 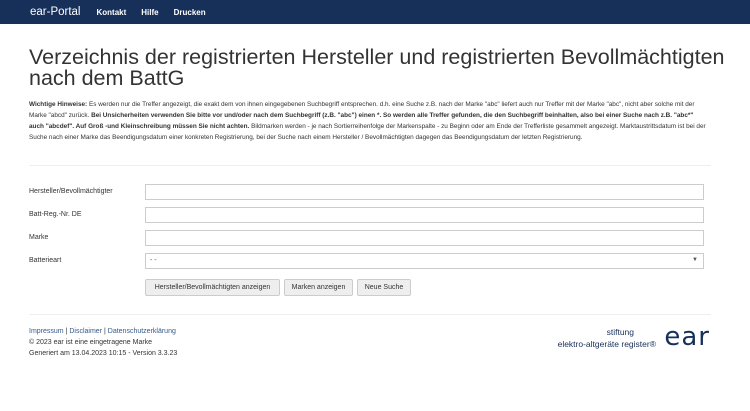 What do you see at coordinates (652, 344) in the screenshot?
I see `registered-mark: ®` at bounding box center [652, 344].